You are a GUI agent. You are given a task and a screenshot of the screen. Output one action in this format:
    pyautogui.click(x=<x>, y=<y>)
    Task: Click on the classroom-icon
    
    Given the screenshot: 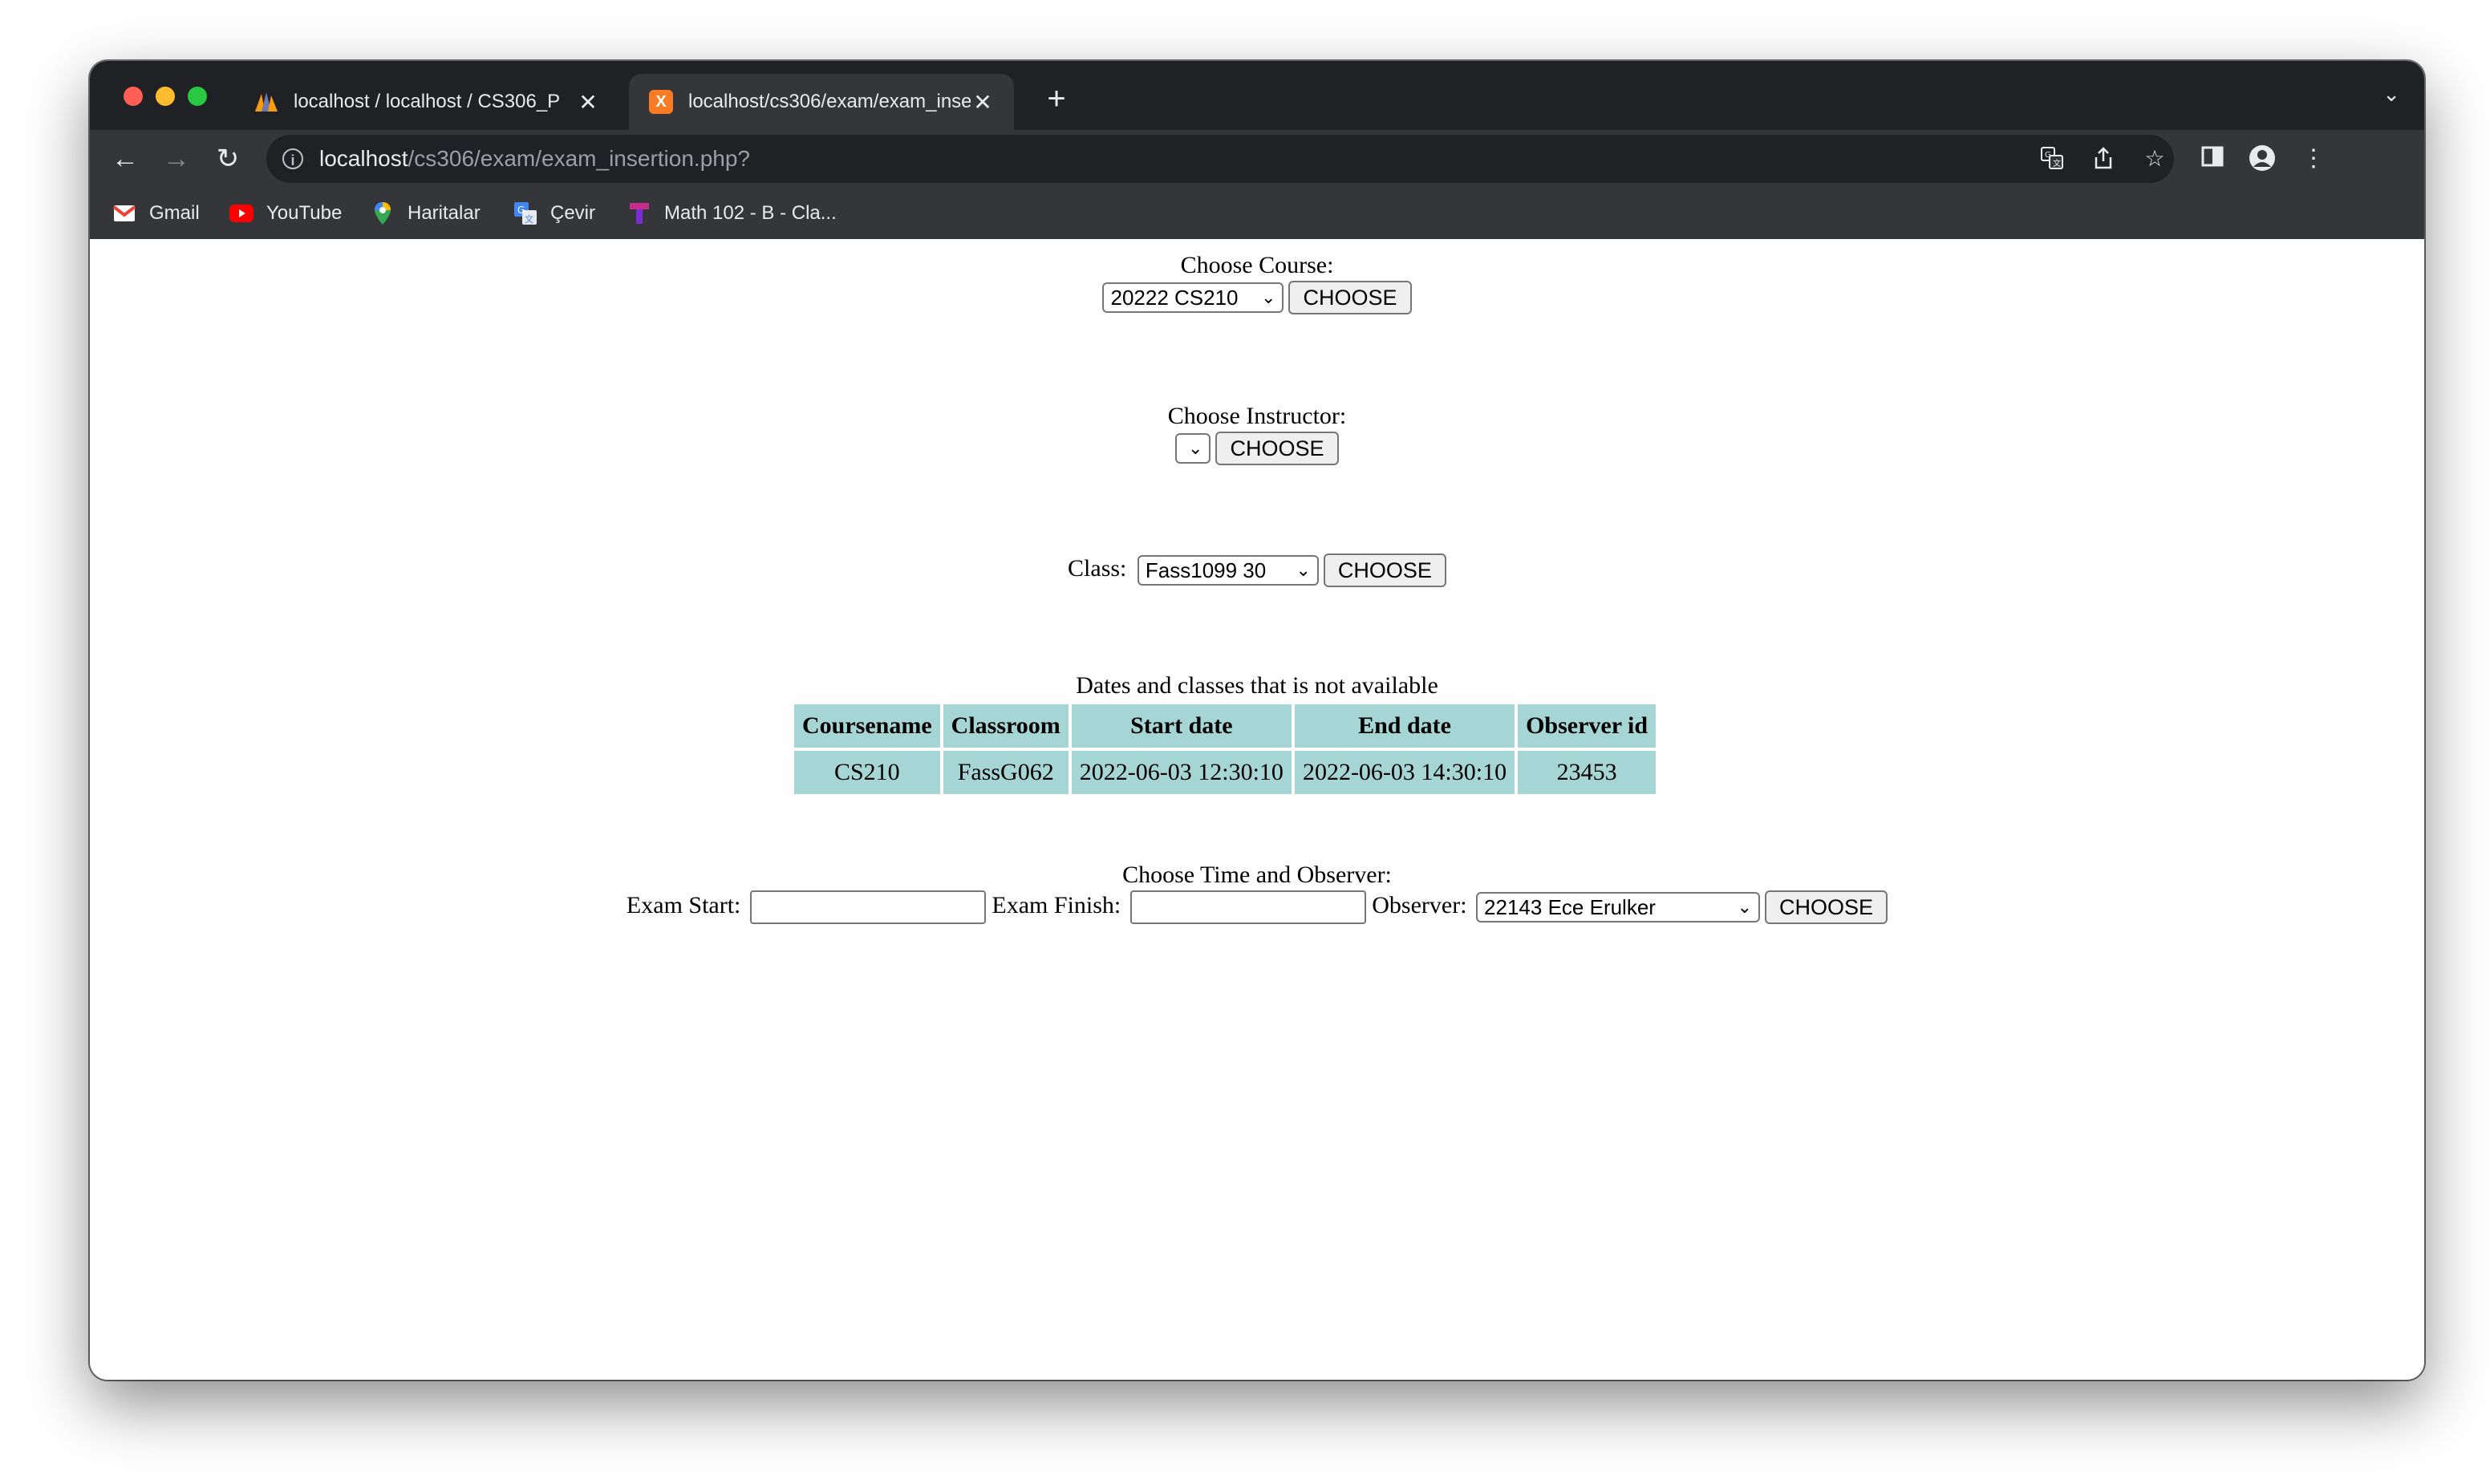 What is the action you would take?
    pyautogui.click(x=639, y=213)
    